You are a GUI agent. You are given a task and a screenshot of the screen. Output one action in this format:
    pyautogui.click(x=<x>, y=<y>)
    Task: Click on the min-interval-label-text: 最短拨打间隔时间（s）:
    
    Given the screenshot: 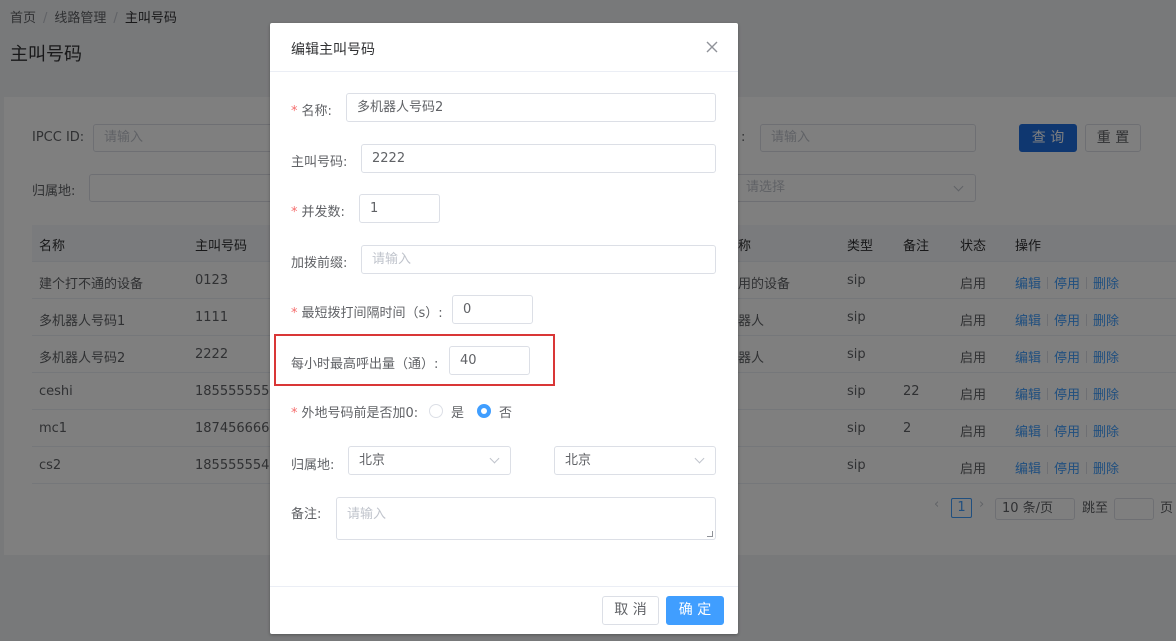 What is the action you would take?
    pyautogui.click(x=372, y=313)
    